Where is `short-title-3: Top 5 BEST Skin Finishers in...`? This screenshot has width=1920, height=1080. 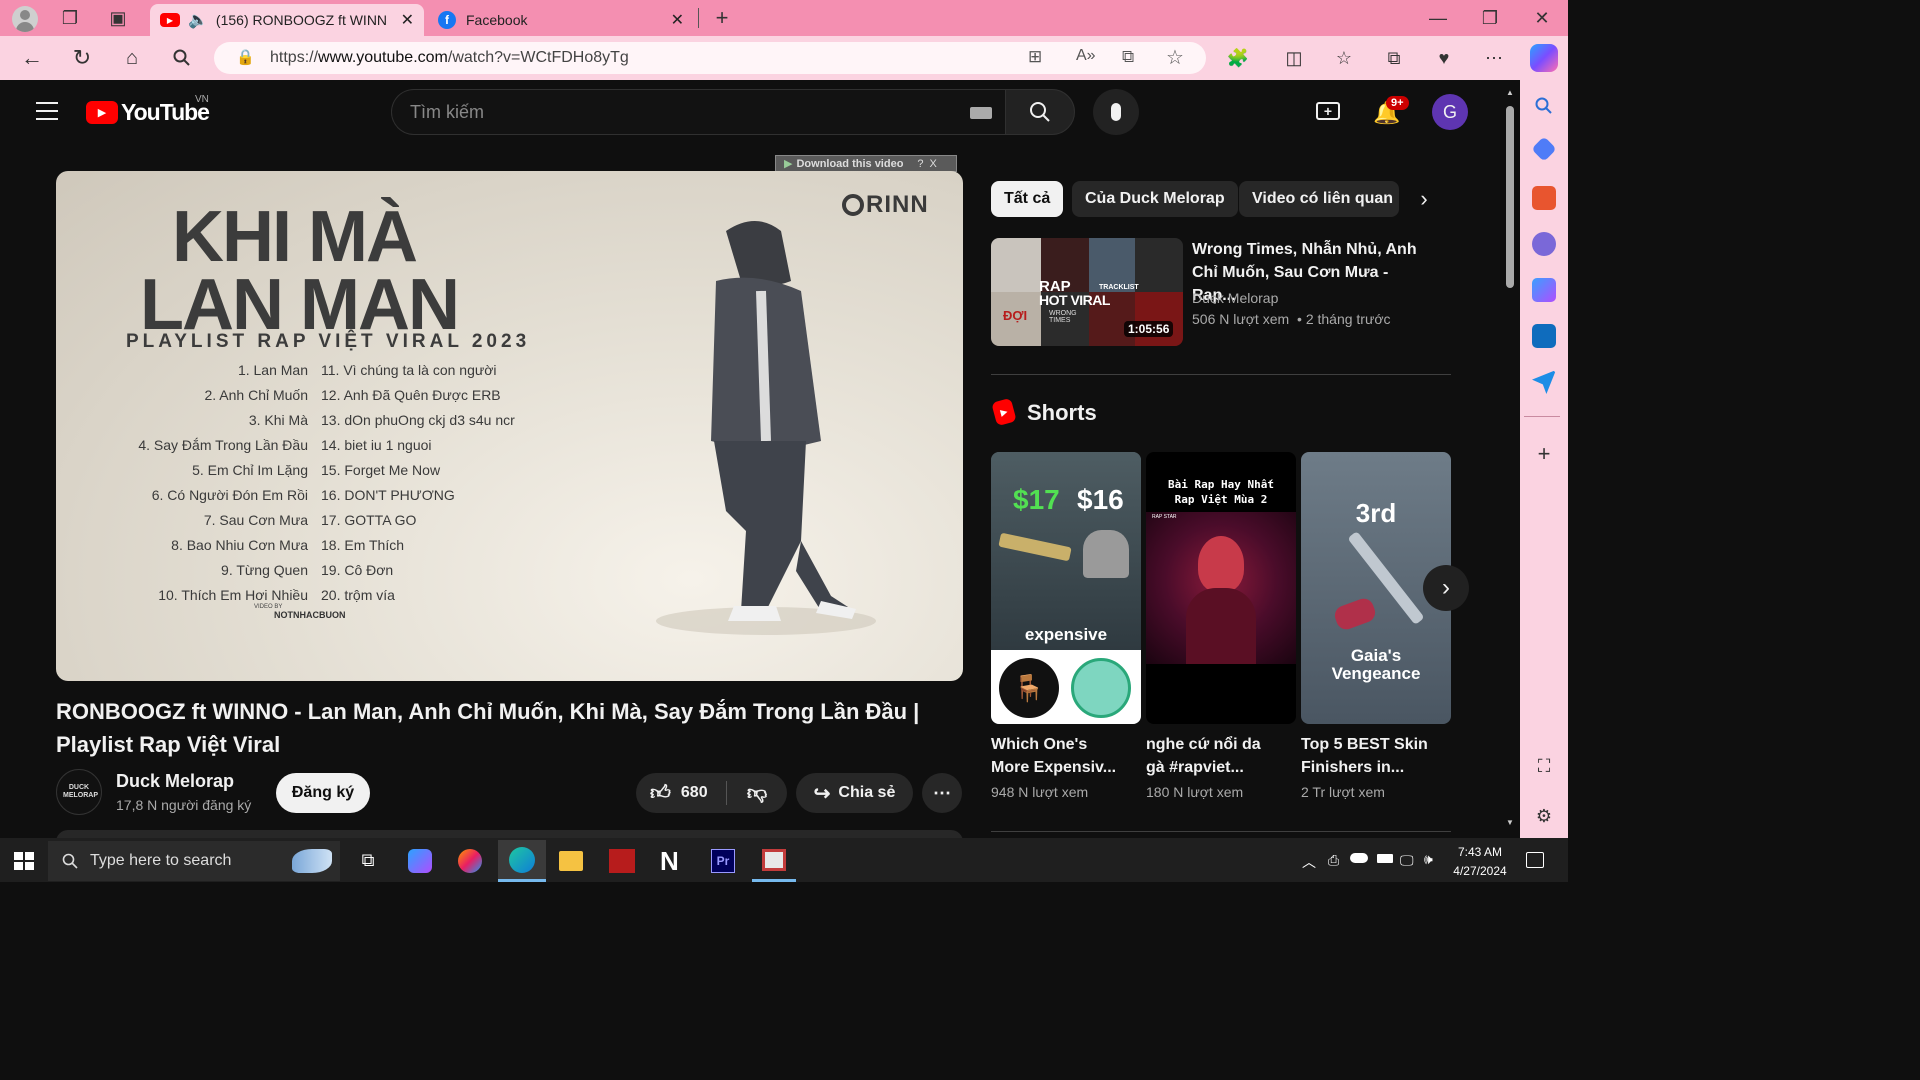
short-title-3: Top 5 BEST Skin Finishers in... is located at coordinates (1376, 756).